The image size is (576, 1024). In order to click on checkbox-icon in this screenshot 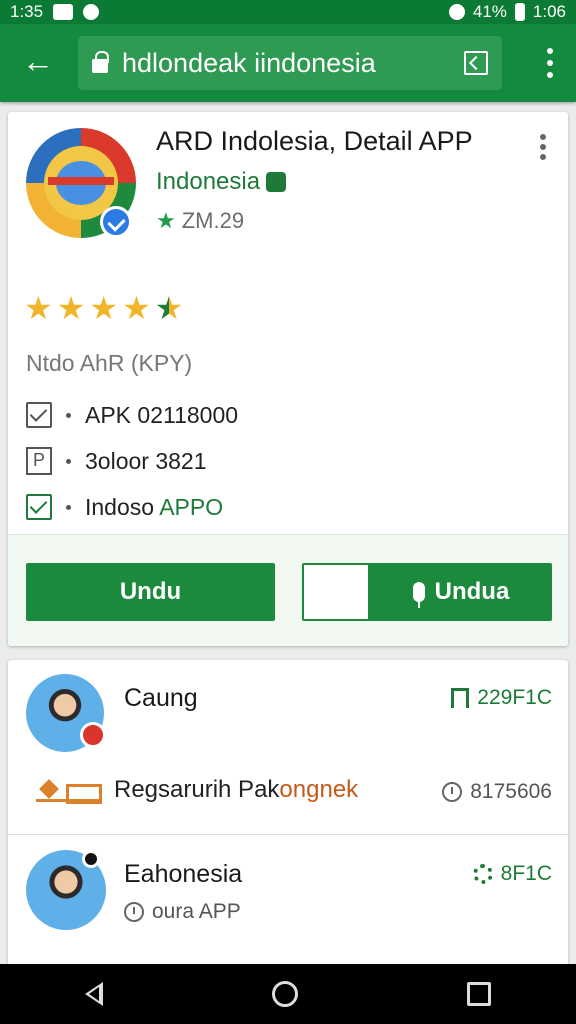, I will do `click(39, 415)`.